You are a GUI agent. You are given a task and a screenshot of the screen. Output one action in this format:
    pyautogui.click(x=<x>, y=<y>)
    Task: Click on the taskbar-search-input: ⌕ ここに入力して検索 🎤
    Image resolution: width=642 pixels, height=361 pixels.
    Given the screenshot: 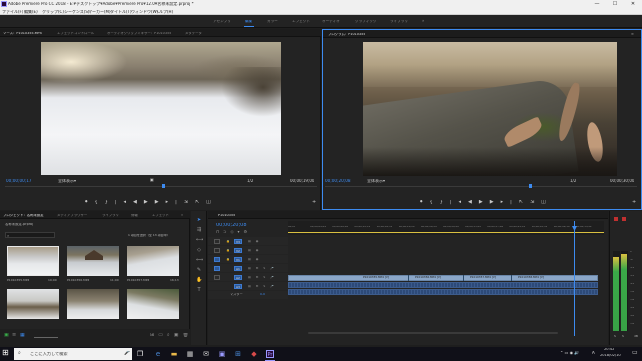 What is the action you would take?
    pyautogui.click(x=73, y=354)
    